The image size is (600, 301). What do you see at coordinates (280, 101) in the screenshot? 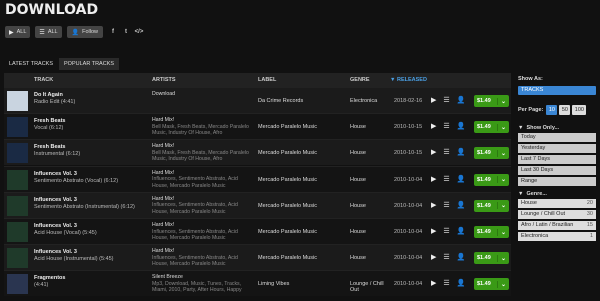
I see `track-label: Da Crime Records` at bounding box center [280, 101].